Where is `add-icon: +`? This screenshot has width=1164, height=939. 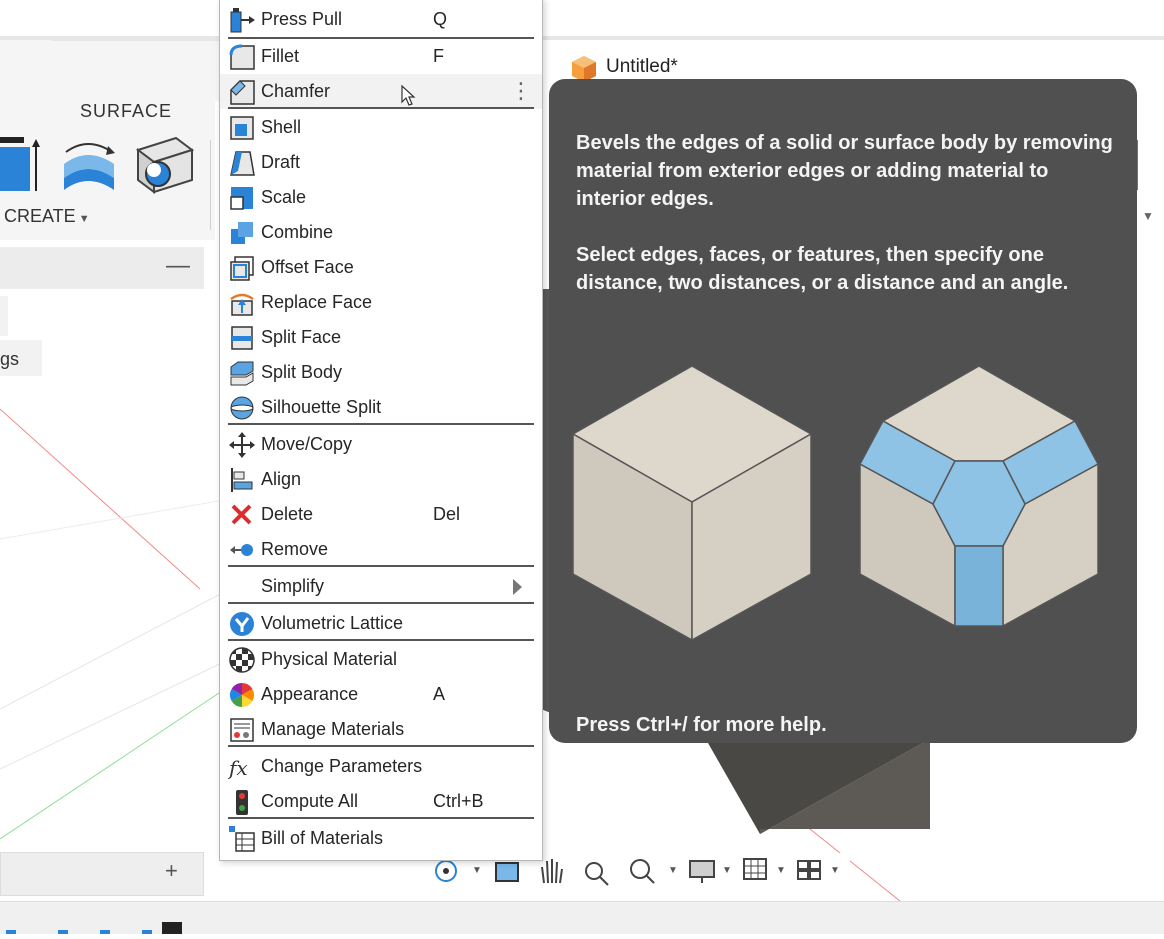 add-icon: + is located at coordinates (171, 871).